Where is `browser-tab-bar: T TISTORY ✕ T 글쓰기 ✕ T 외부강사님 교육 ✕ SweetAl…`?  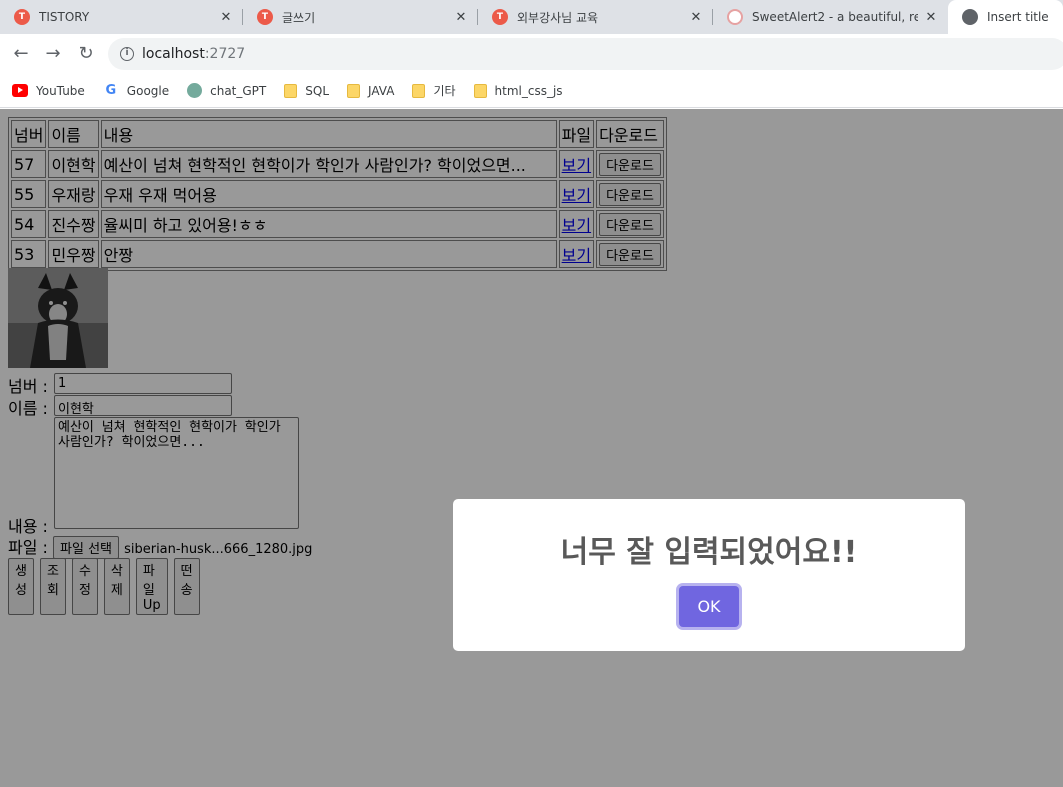
browser-tab-bar: T TISTORY ✕ T 글쓰기 ✕ T 외부강사님 교육 ✕ SweetAl… is located at coordinates (531, 17).